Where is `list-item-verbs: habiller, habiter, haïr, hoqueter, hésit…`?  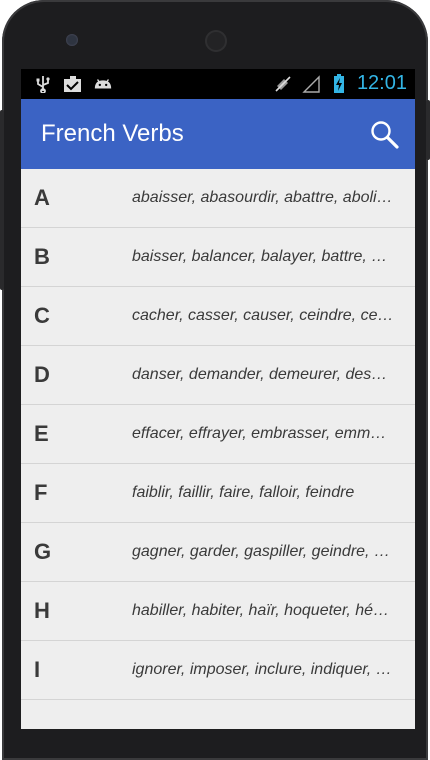
list-item-verbs: habiller, habiter, haïr, hoqueter, hésit… is located at coordinates (263, 610).